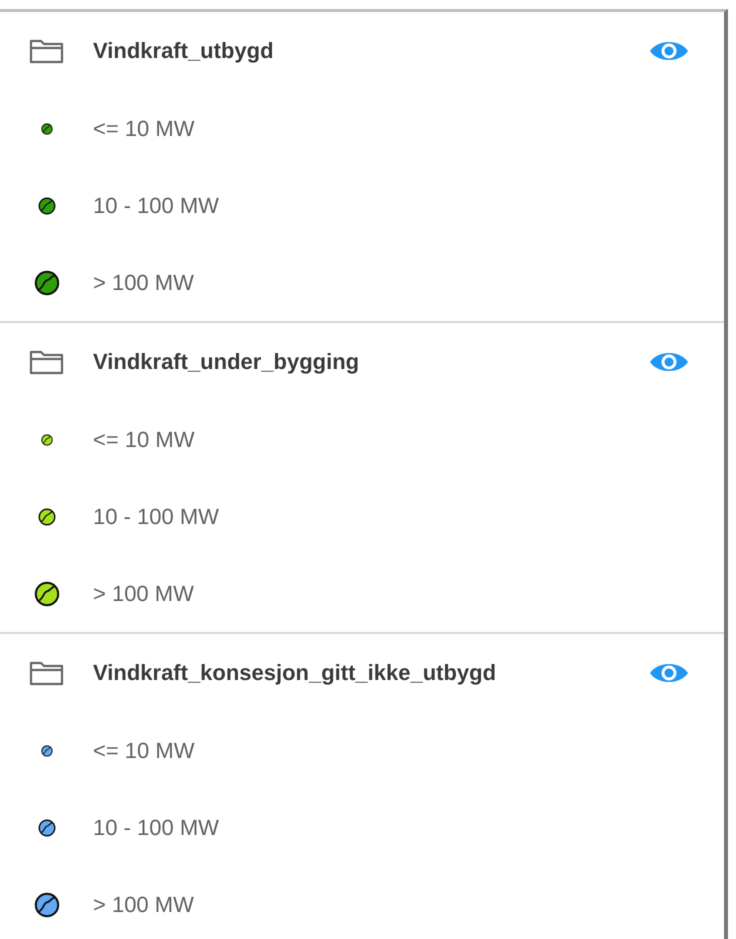 Image resolution: width=736 pixels, height=939 pixels. What do you see at coordinates (295, 673) in the screenshot?
I see `layer-title: Vindkraft_konsesjon_gitt_ikke_utbygd` at bounding box center [295, 673].